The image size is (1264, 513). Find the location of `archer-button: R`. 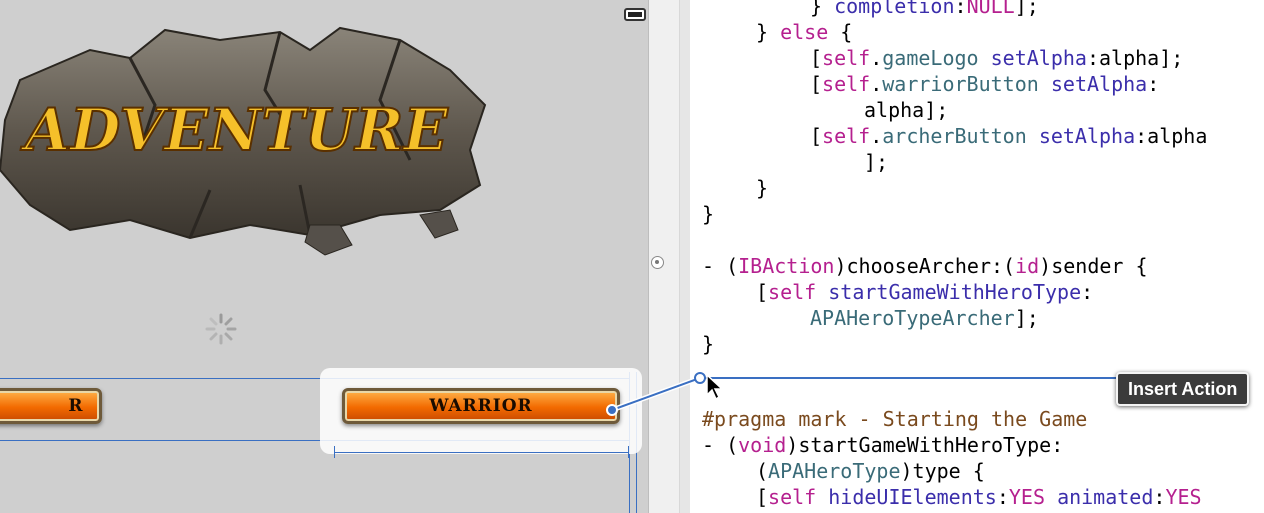

archer-button: R is located at coordinates (51, 406).